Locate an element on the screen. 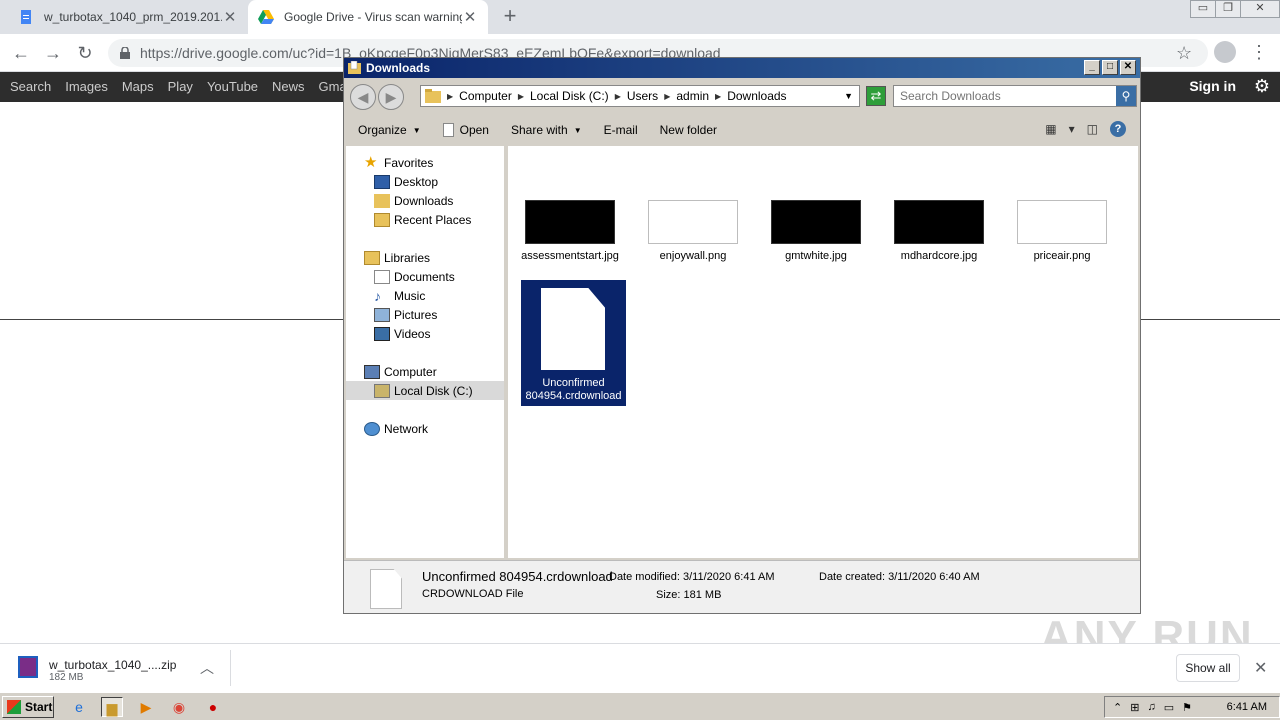  download-filename: w_turbotax_1040_....zip is located at coordinates (112, 665).